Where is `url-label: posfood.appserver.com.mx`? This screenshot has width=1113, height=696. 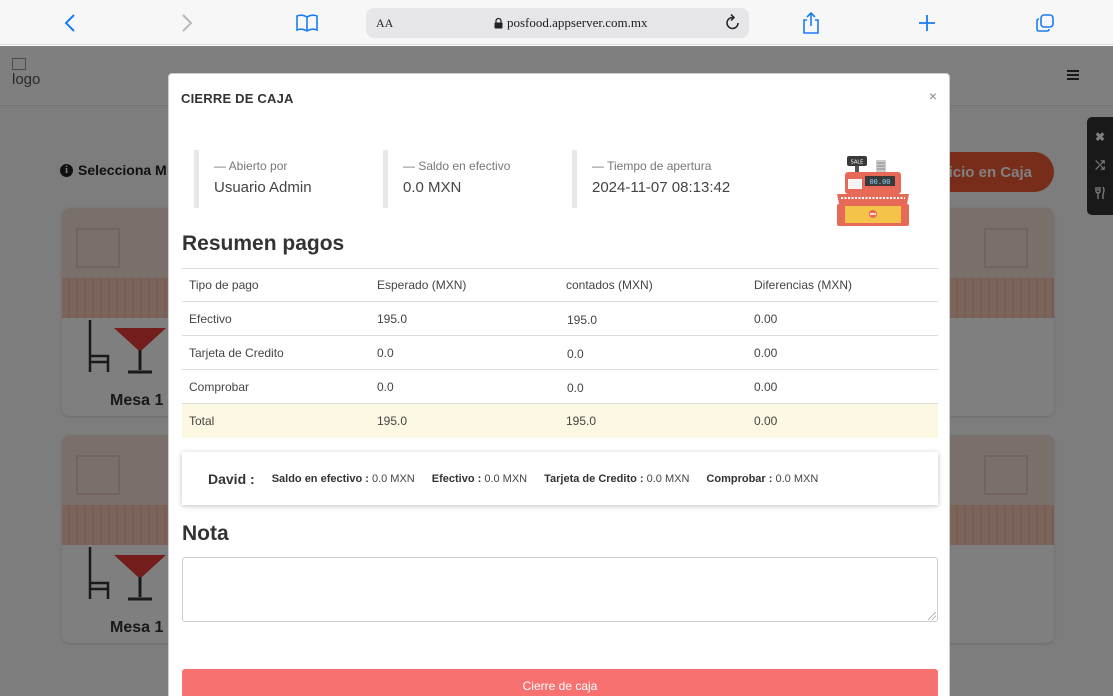
url-label: posfood.appserver.com.mx is located at coordinates (577, 22).